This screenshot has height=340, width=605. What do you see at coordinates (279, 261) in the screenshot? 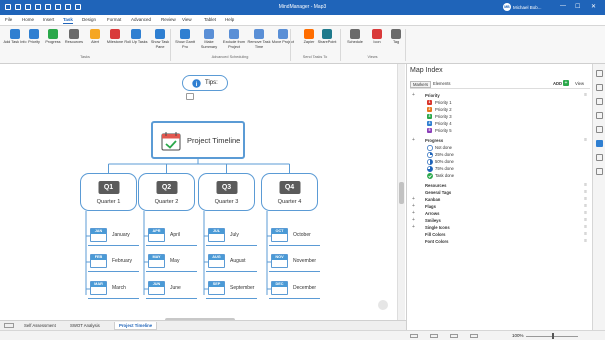
I see `month-card-nov: NOV` at bounding box center [279, 261].